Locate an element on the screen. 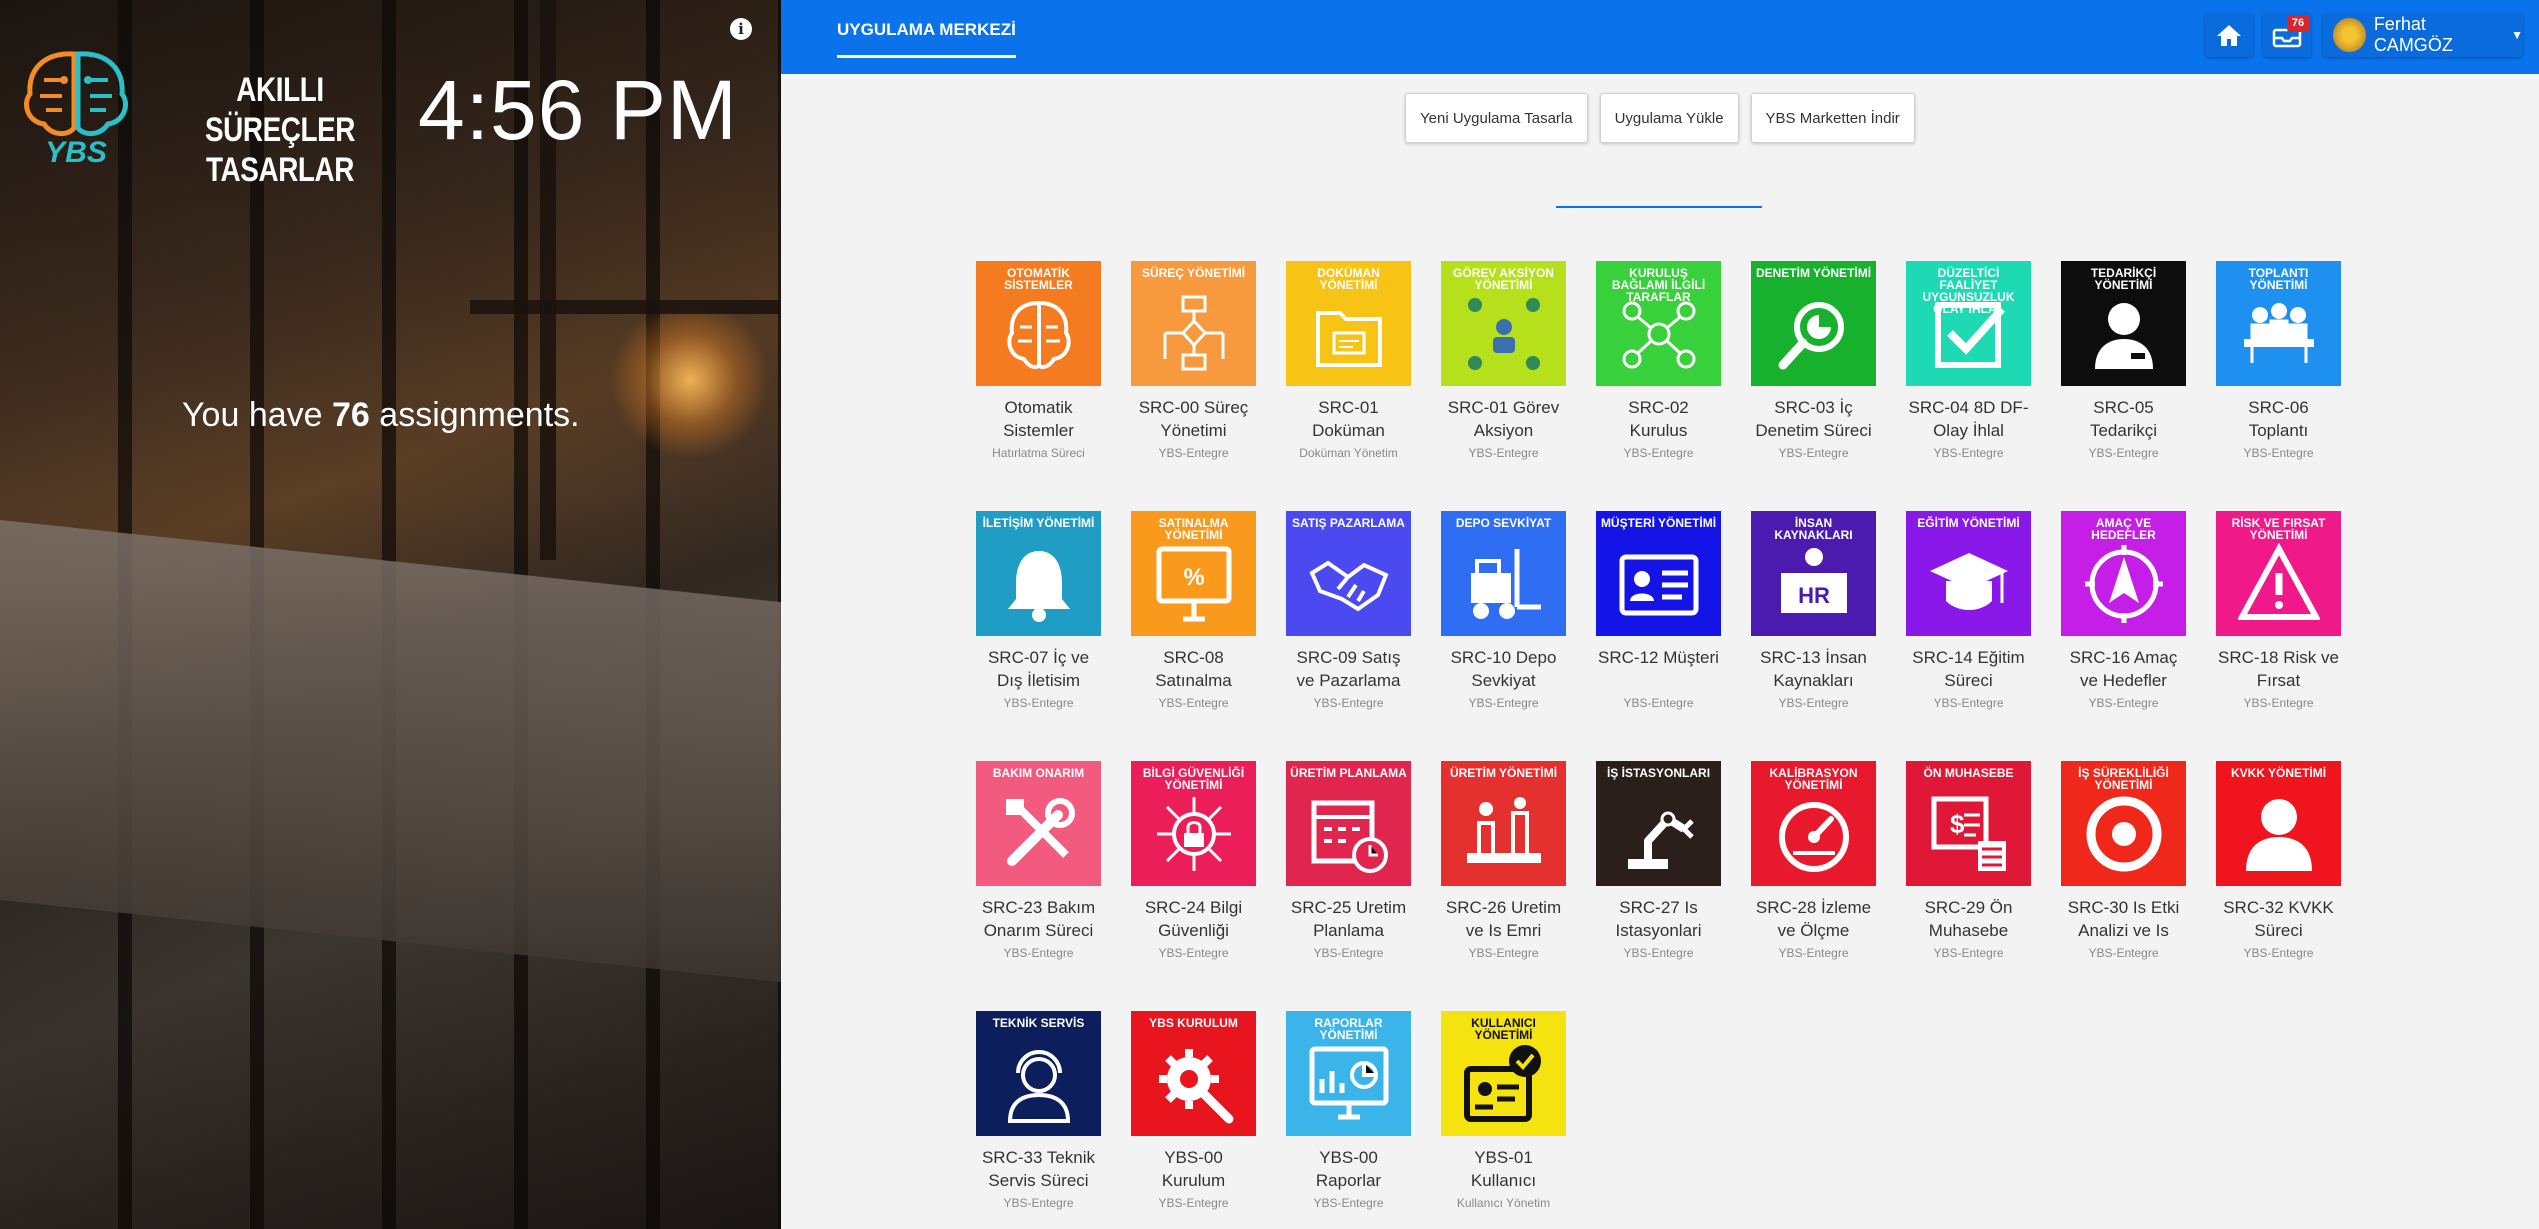  app-tile: AMAÇ VE HEDEFLER is located at coordinates (2123, 573).